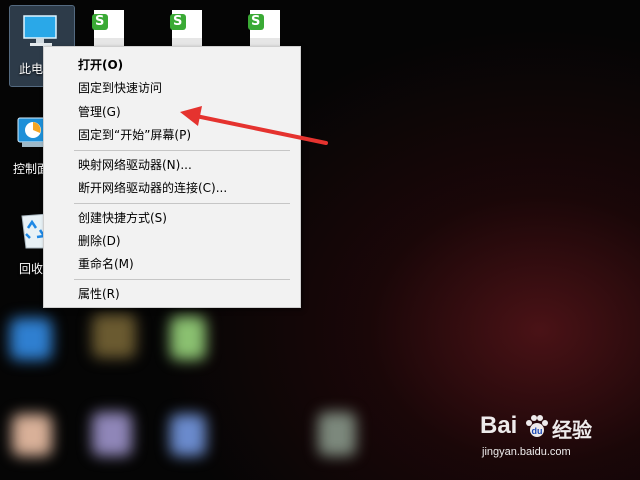 The width and height of the screenshot is (640, 480). What do you see at coordinates (122, 218) in the screenshot?
I see `menu-item-create-shortcut: 创建快捷方式(S)` at bounding box center [122, 218].